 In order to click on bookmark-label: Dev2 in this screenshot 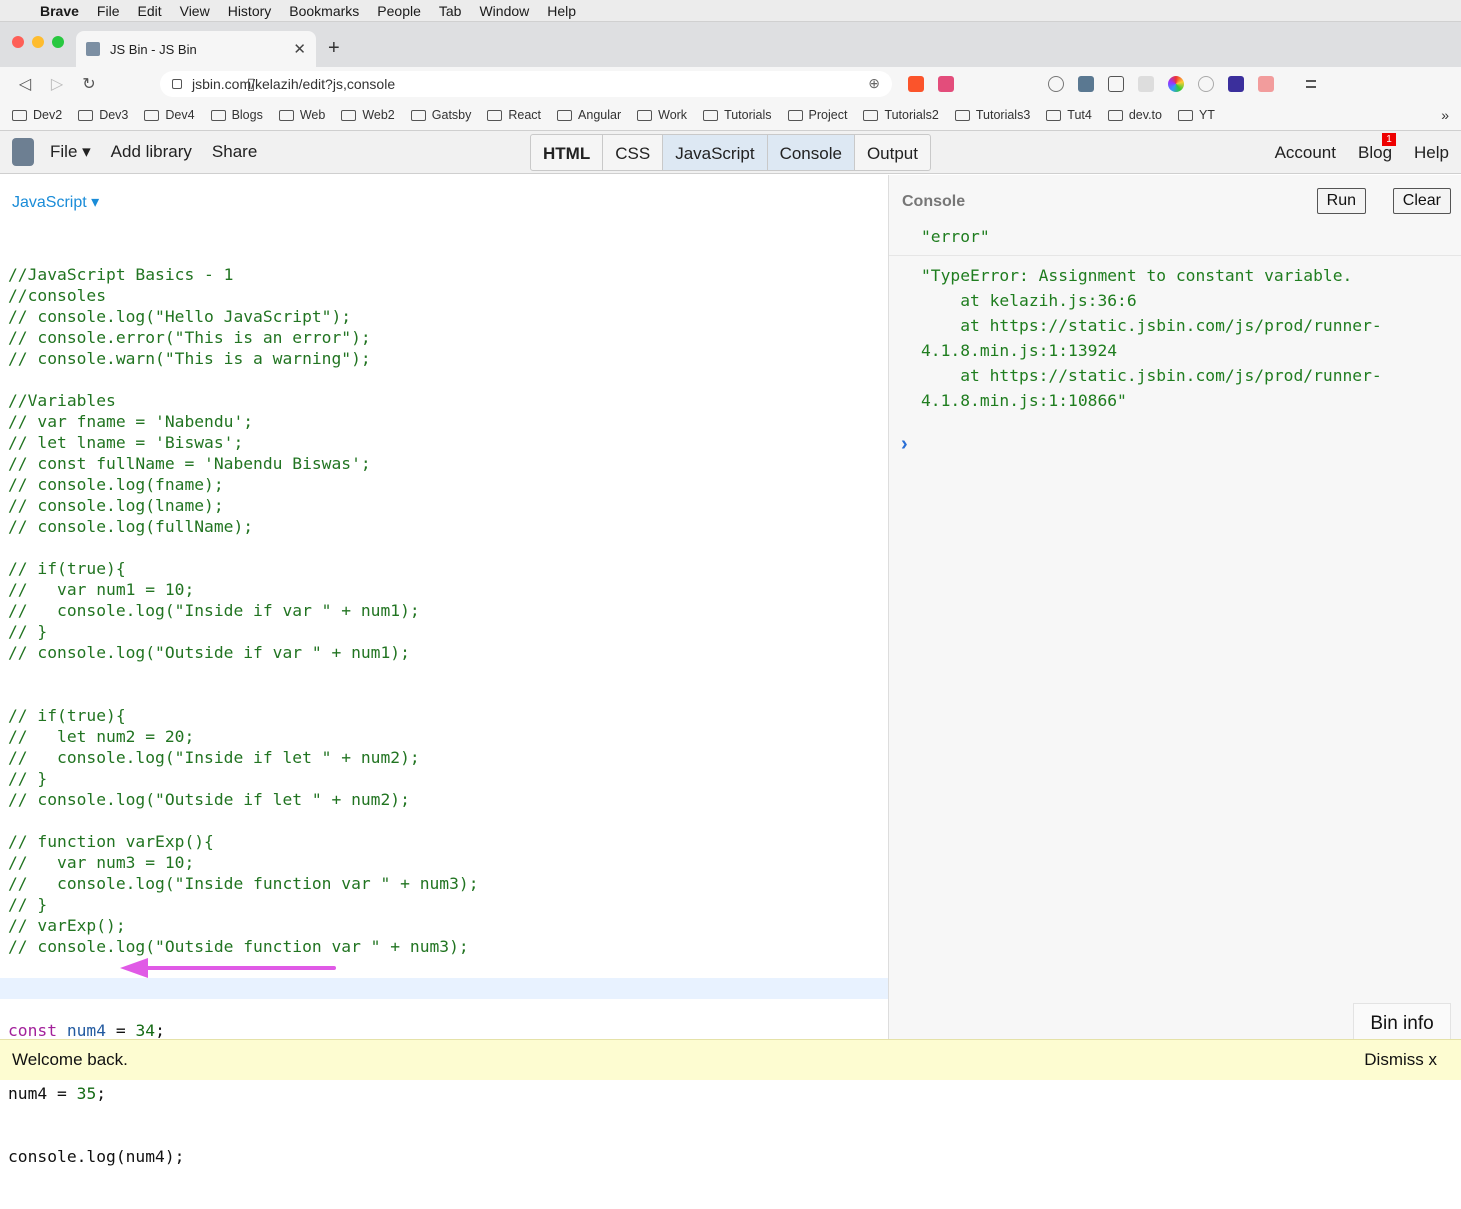, I will do `click(48, 115)`.